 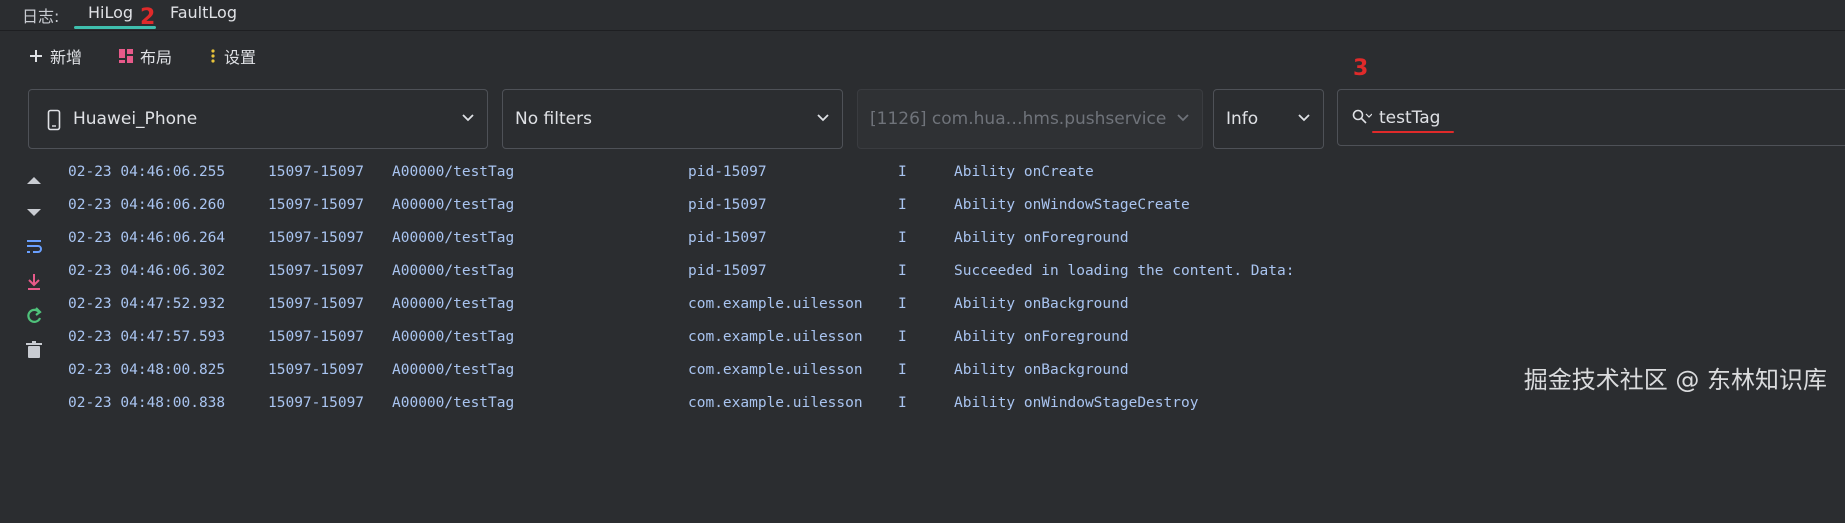 What do you see at coordinates (1024, 172) in the screenshot?
I see `log-message: Ability onCreate` at bounding box center [1024, 172].